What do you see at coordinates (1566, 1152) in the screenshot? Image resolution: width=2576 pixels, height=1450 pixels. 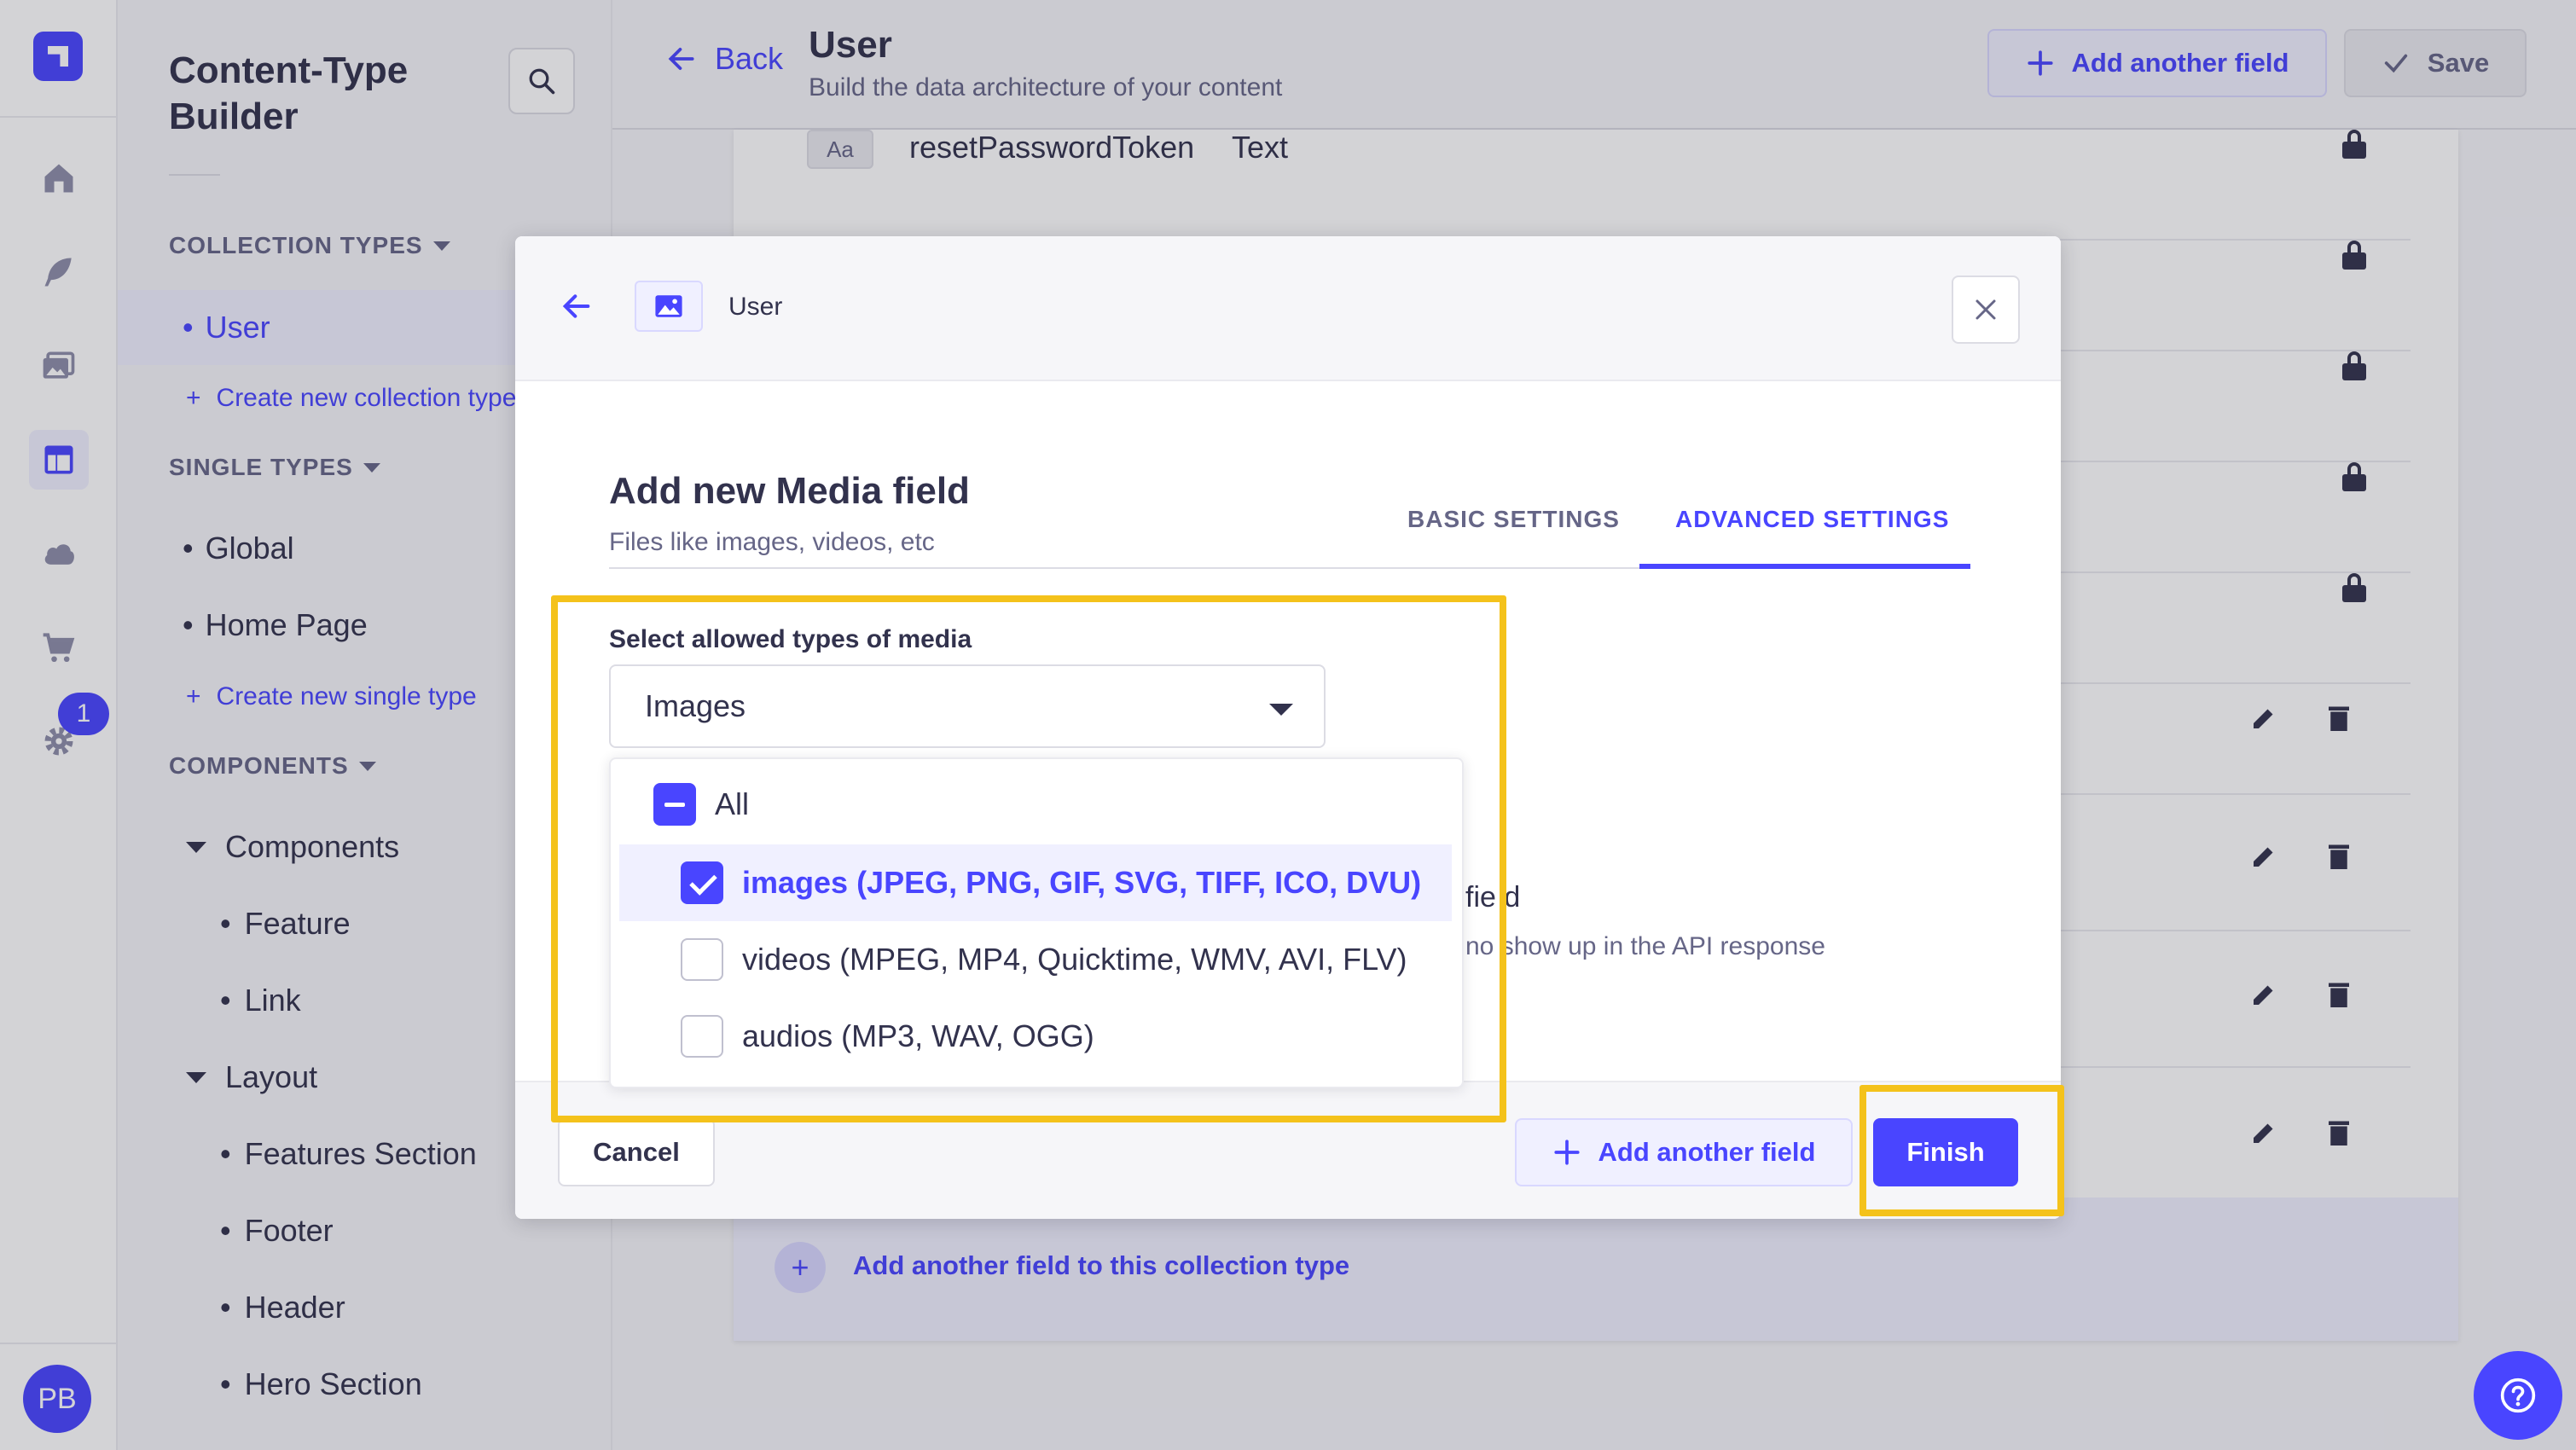 I see `plus-icon` at bounding box center [1566, 1152].